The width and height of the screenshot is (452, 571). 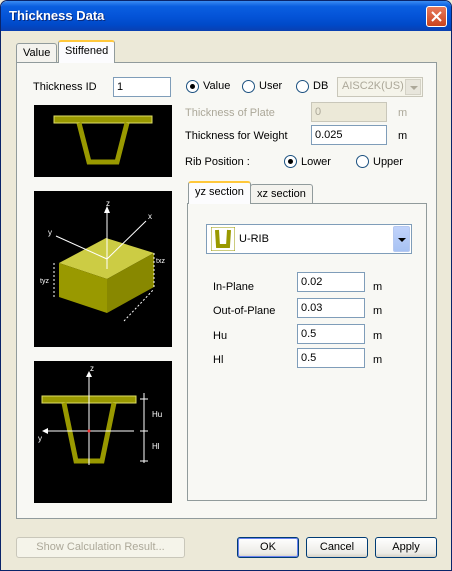 What do you see at coordinates (378, 336) in the screenshot?
I see `hu-unit: m` at bounding box center [378, 336].